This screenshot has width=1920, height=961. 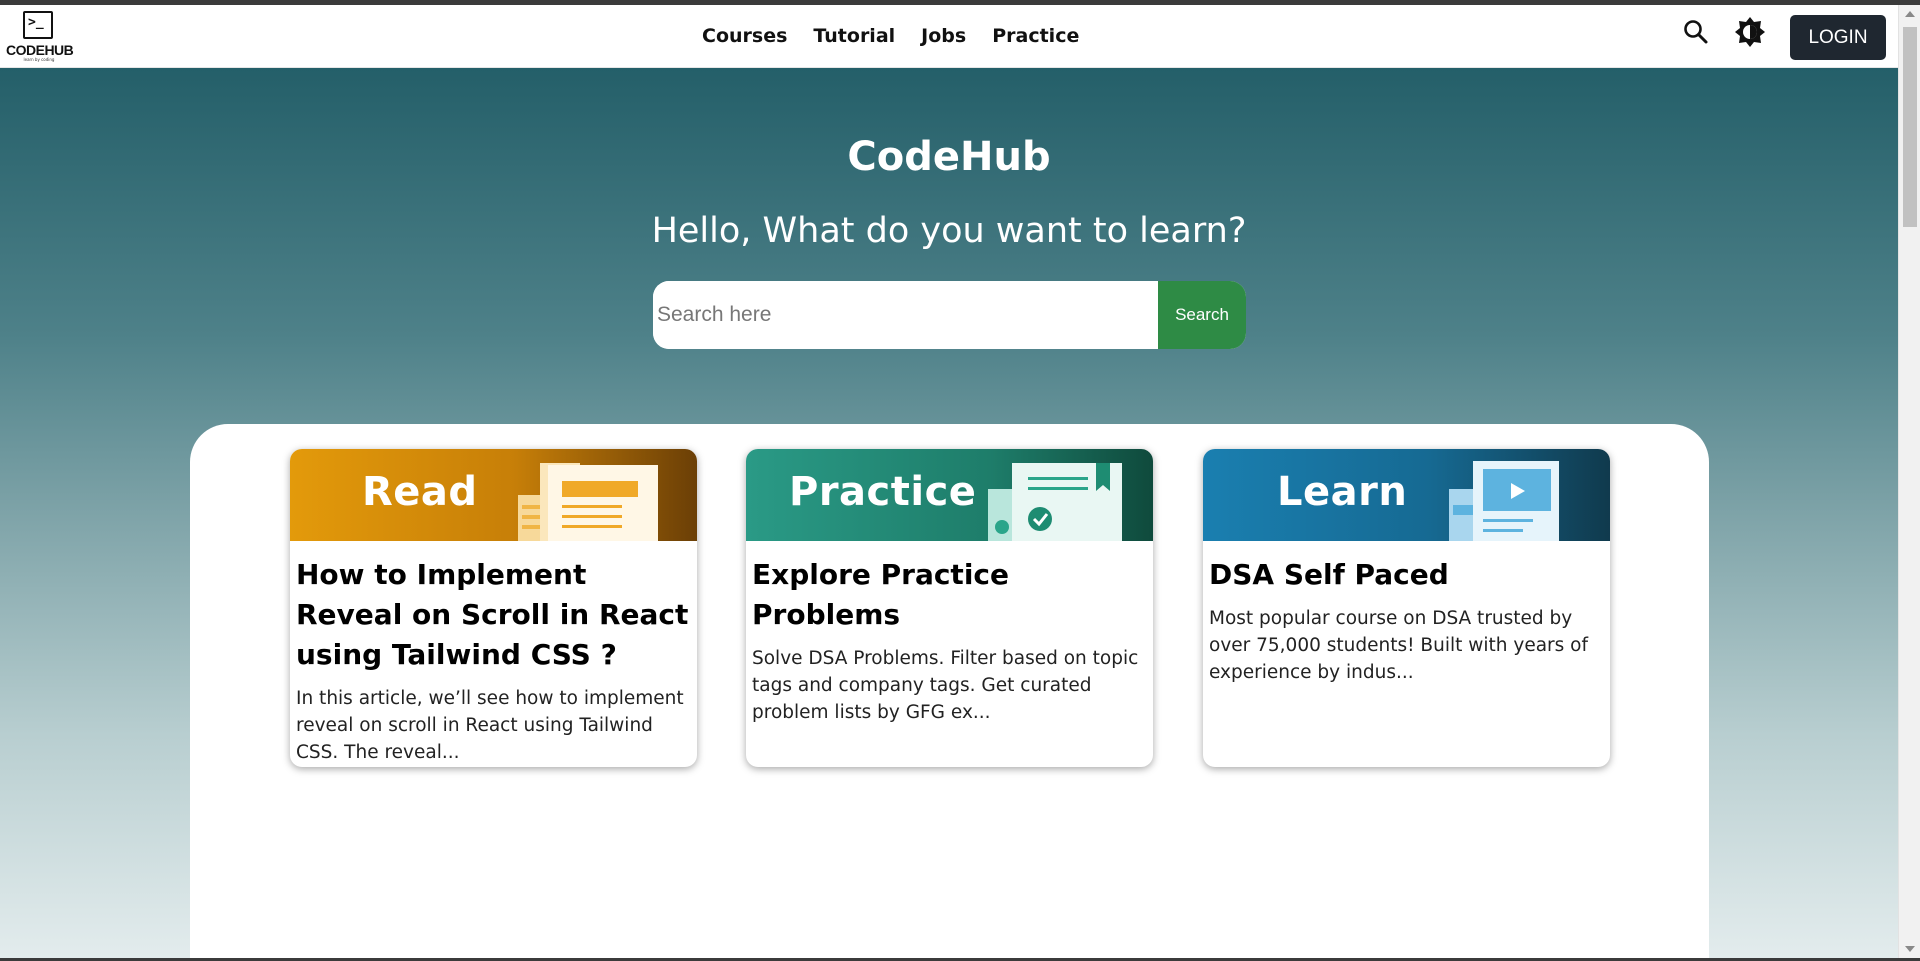 What do you see at coordinates (1910, 127) in the screenshot?
I see `scrollbar-thumb` at bounding box center [1910, 127].